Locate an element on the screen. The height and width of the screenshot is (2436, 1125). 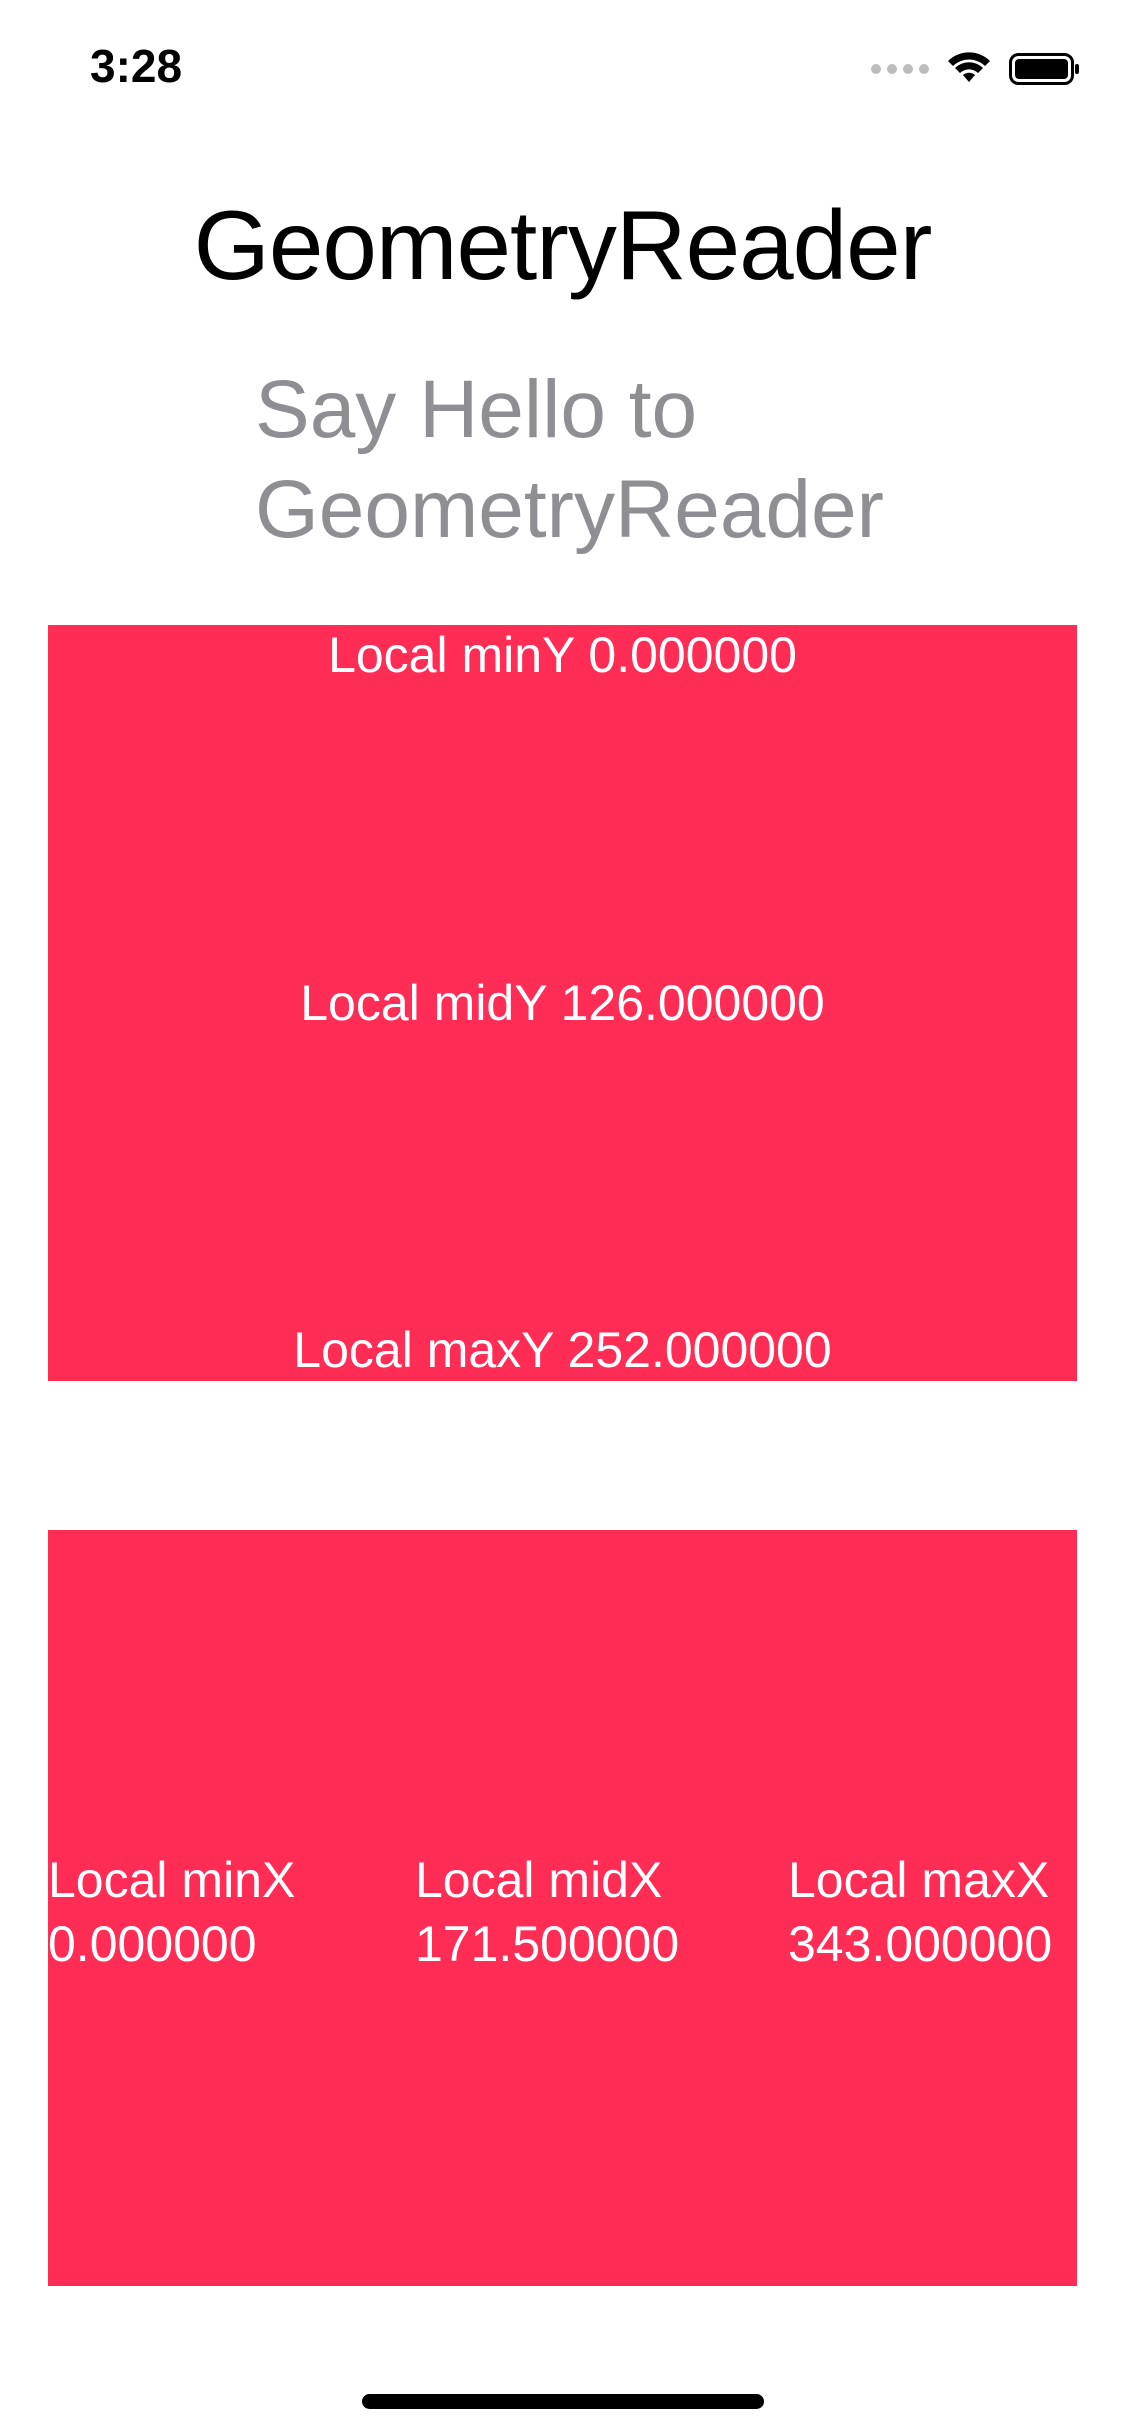
local-miny-label: Local minY 0.000000 is located at coordinates (562, 655).